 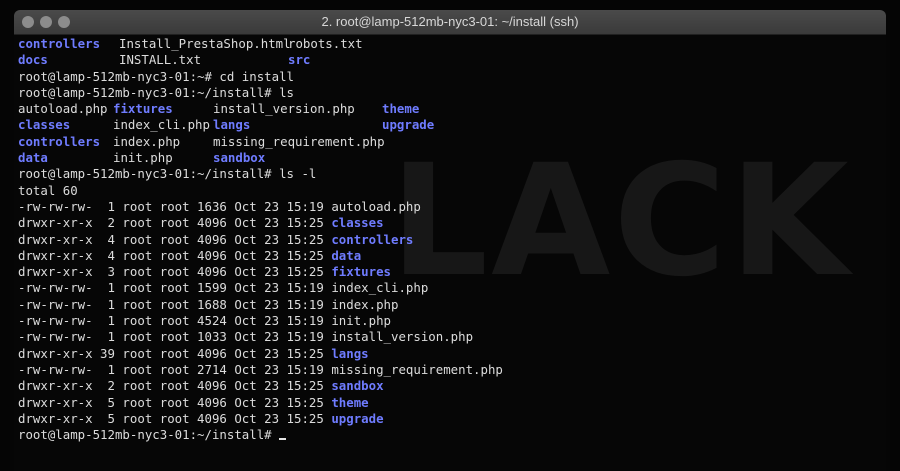 What do you see at coordinates (299, 60) in the screenshot?
I see `directory-name: src` at bounding box center [299, 60].